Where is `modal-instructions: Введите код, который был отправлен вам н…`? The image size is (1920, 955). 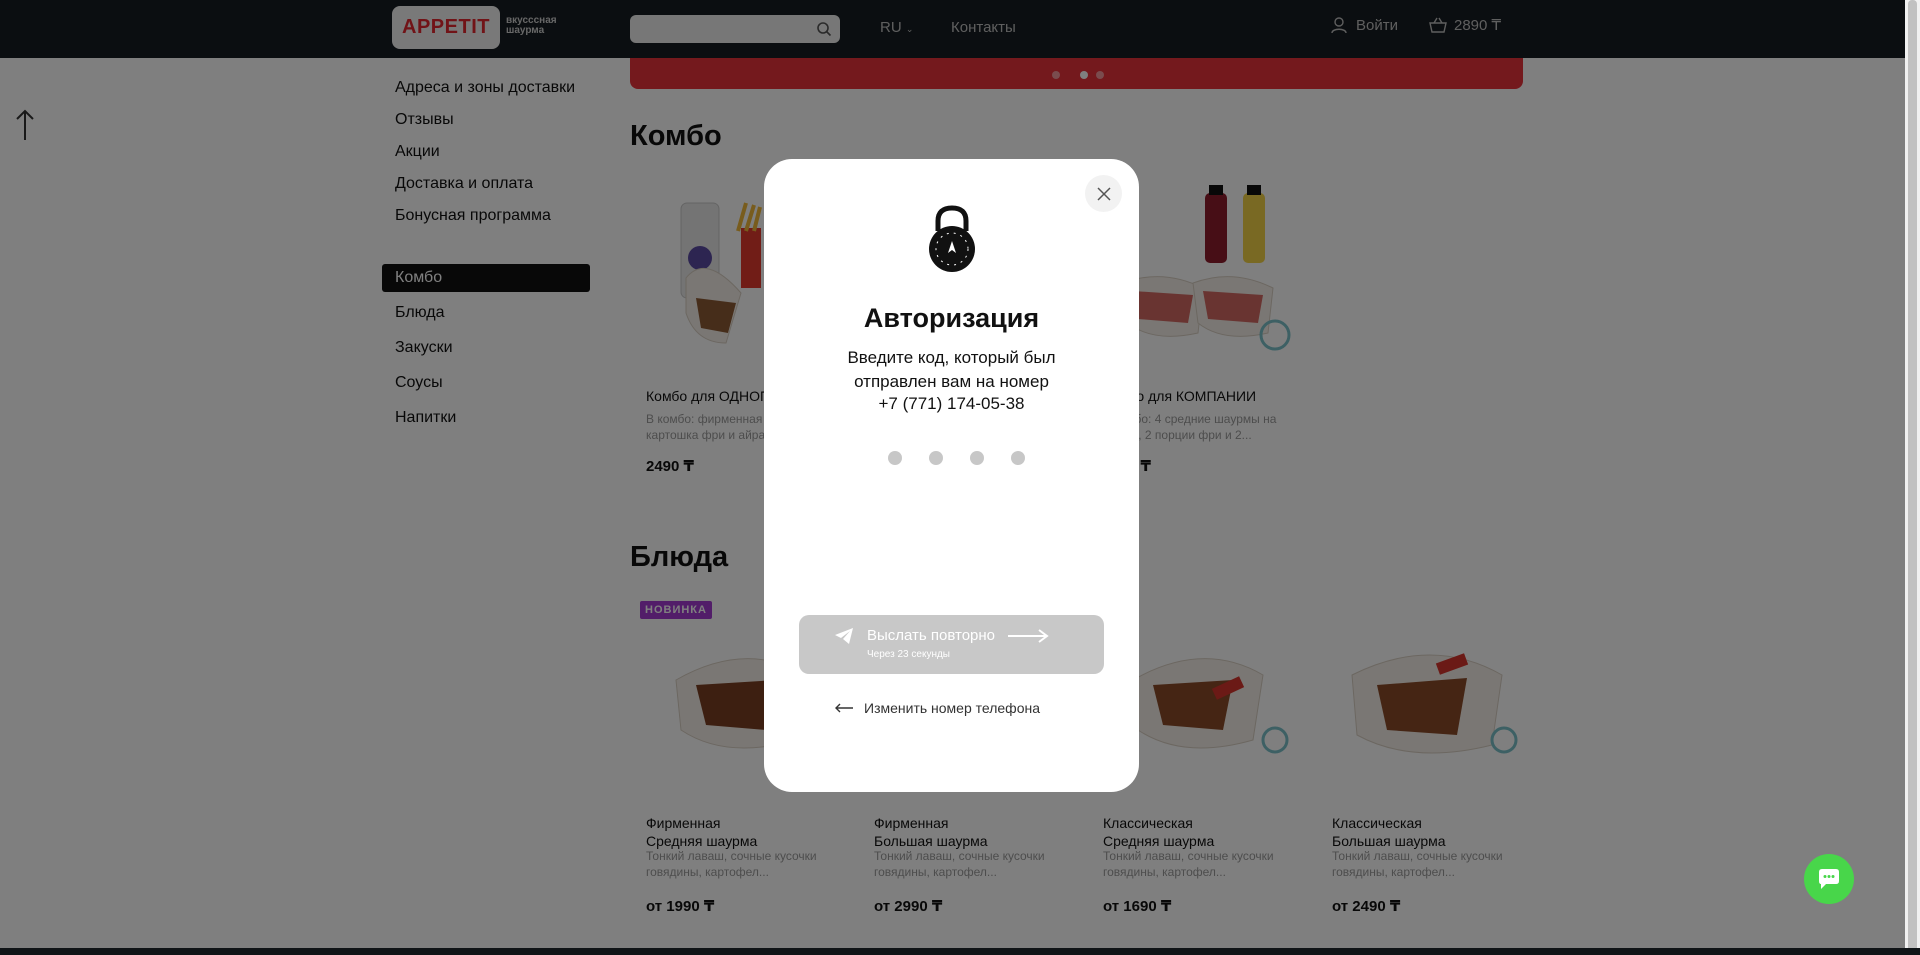 modal-instructions: Введите код, который был отправлен вам н… is located at coordinates (951, 369).